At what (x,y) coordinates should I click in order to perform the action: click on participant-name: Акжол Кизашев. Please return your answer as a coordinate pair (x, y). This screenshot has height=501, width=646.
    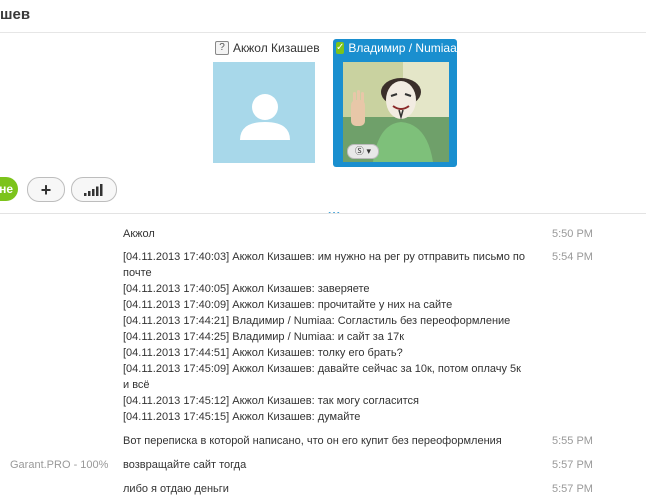
    Looking at the image, I should click on (276, 48).